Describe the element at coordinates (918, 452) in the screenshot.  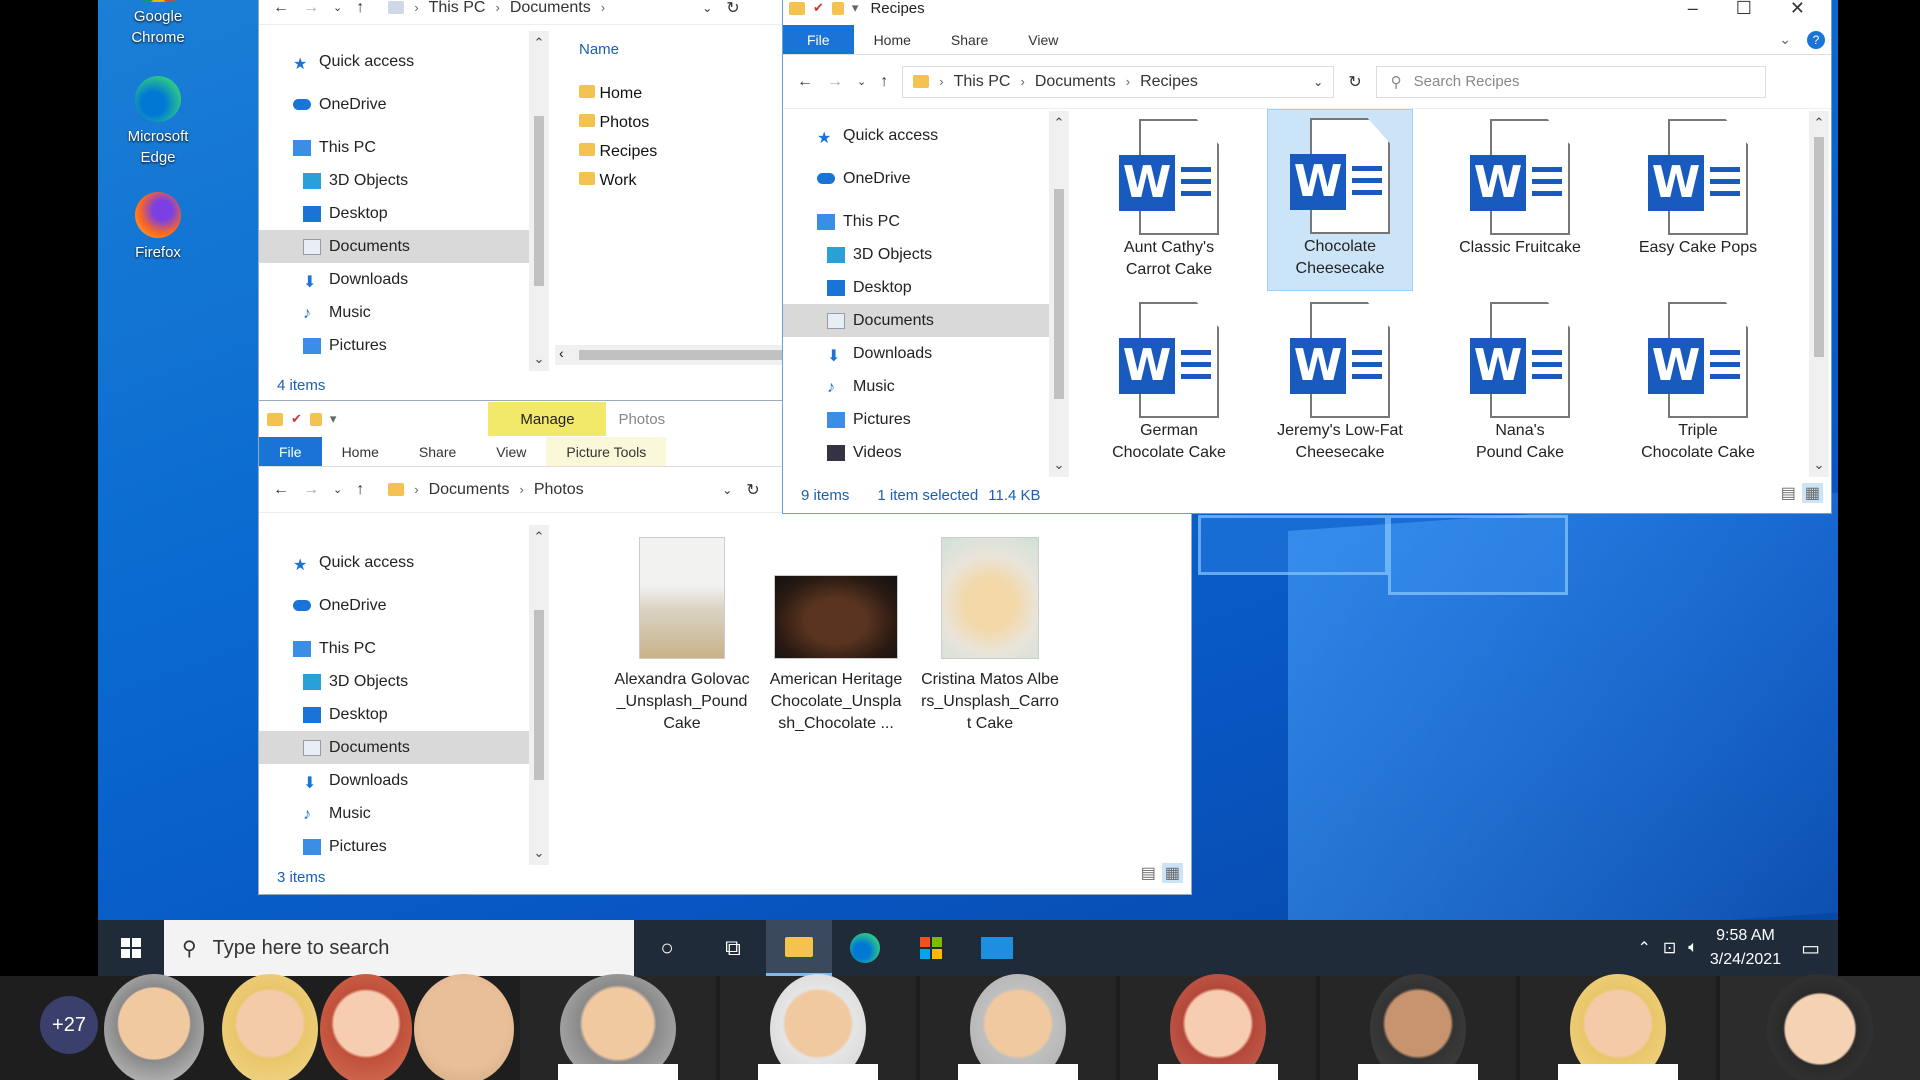
I see `nav-videos: Videos` at that location.